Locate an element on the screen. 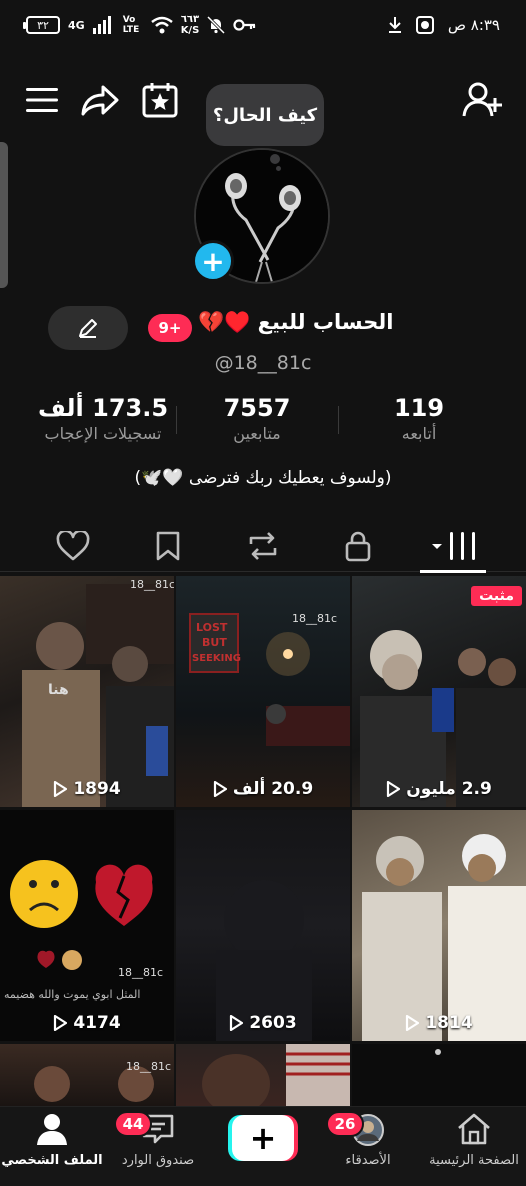  following-stat: 119 أتابعه is located at coordinates (419, 418).